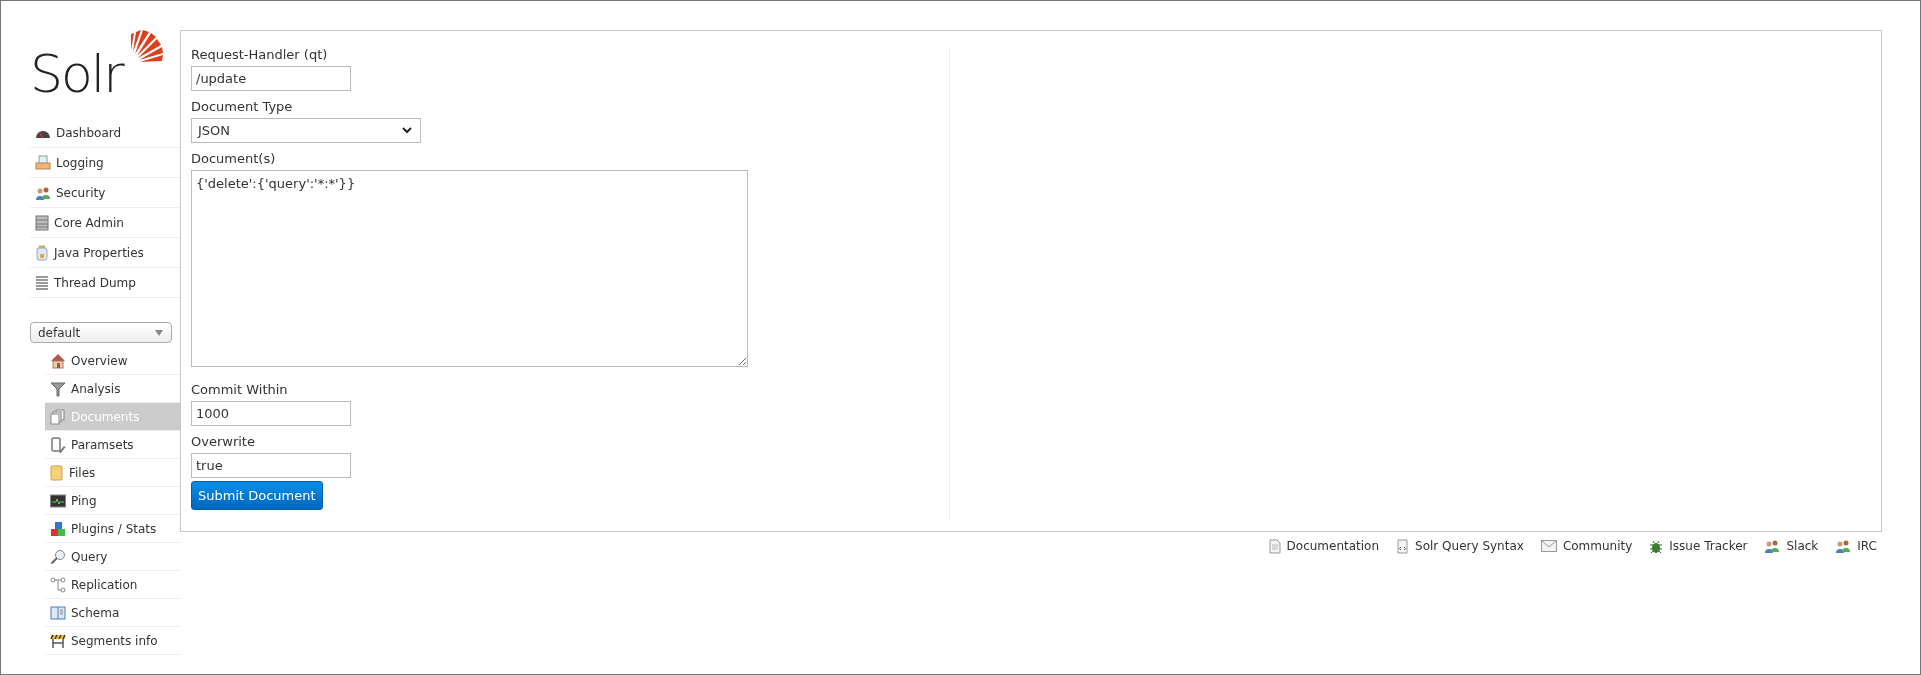 Image resolution: width=1921 pixels, height=675 pixels. What do you see at coordinates (112, 473) in the screenshot?
I see `menu-item: Files` at bounding box center [112, 473].